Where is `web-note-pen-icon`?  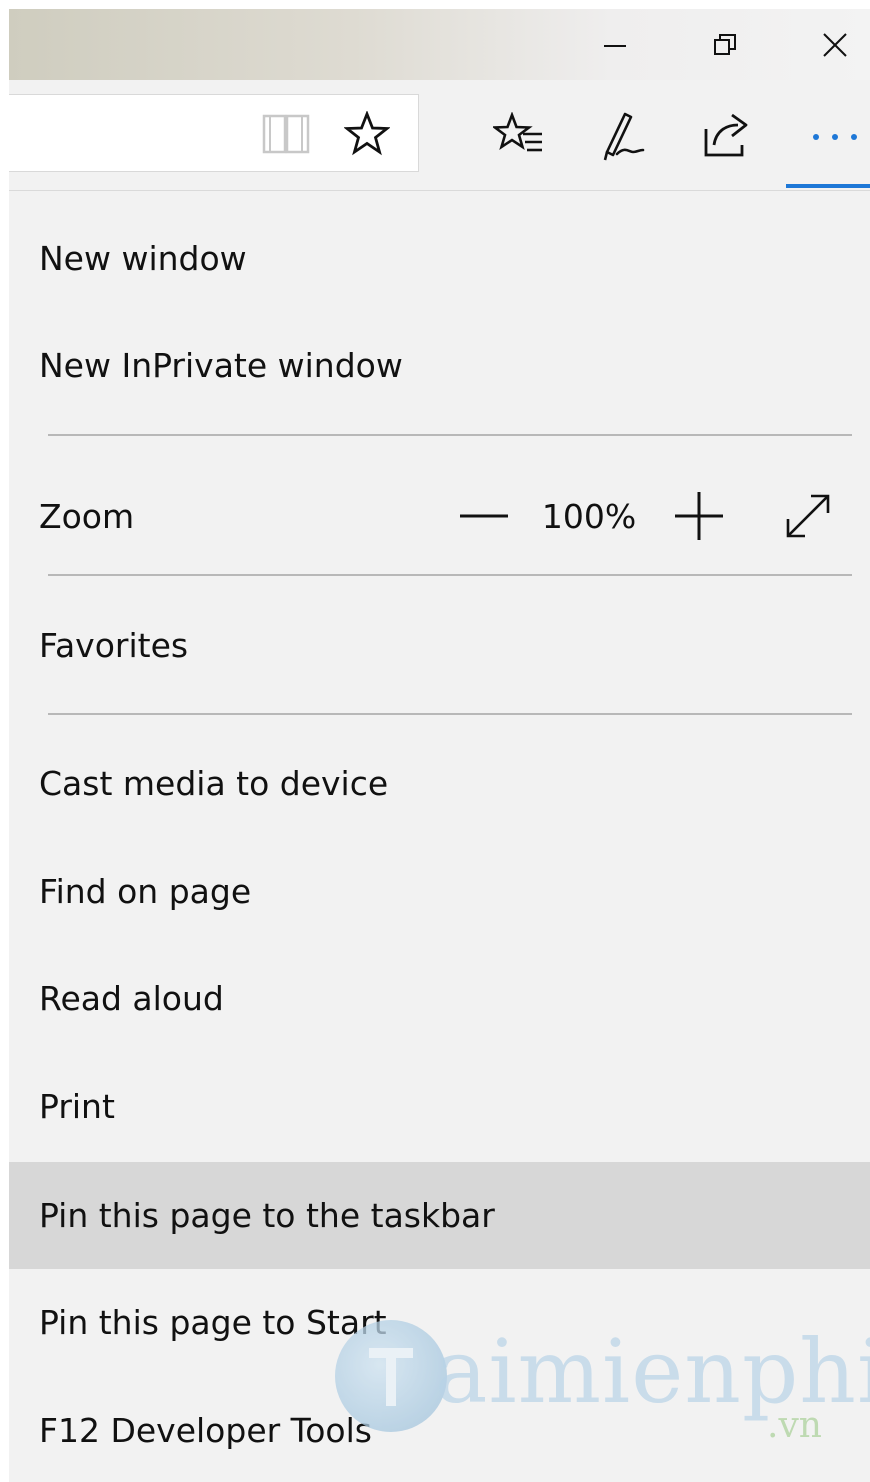 web-note-pen-icon is located at coordinates (624, 136).